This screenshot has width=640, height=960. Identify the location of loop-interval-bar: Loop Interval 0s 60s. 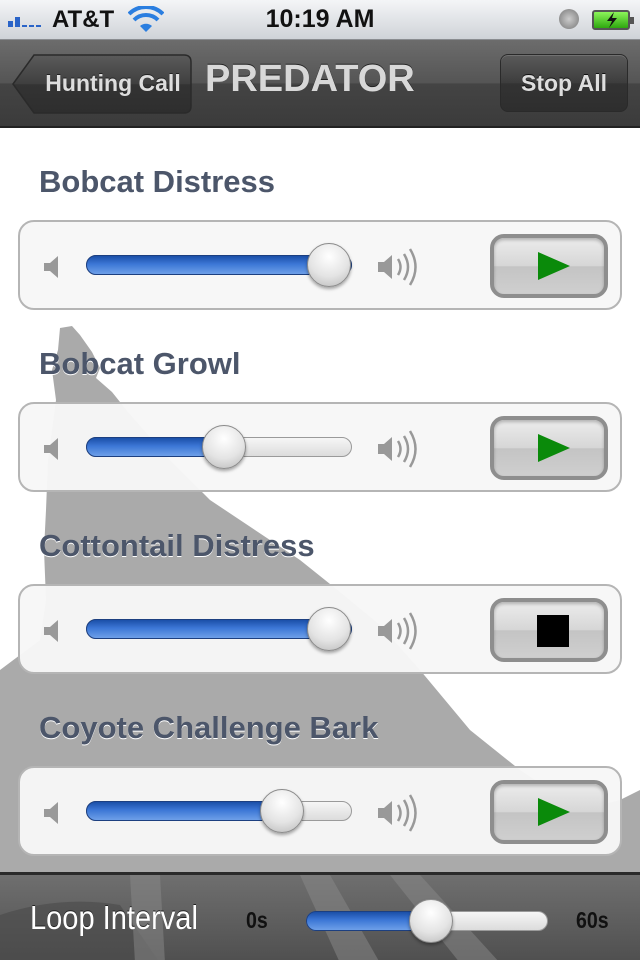
(320, 916).